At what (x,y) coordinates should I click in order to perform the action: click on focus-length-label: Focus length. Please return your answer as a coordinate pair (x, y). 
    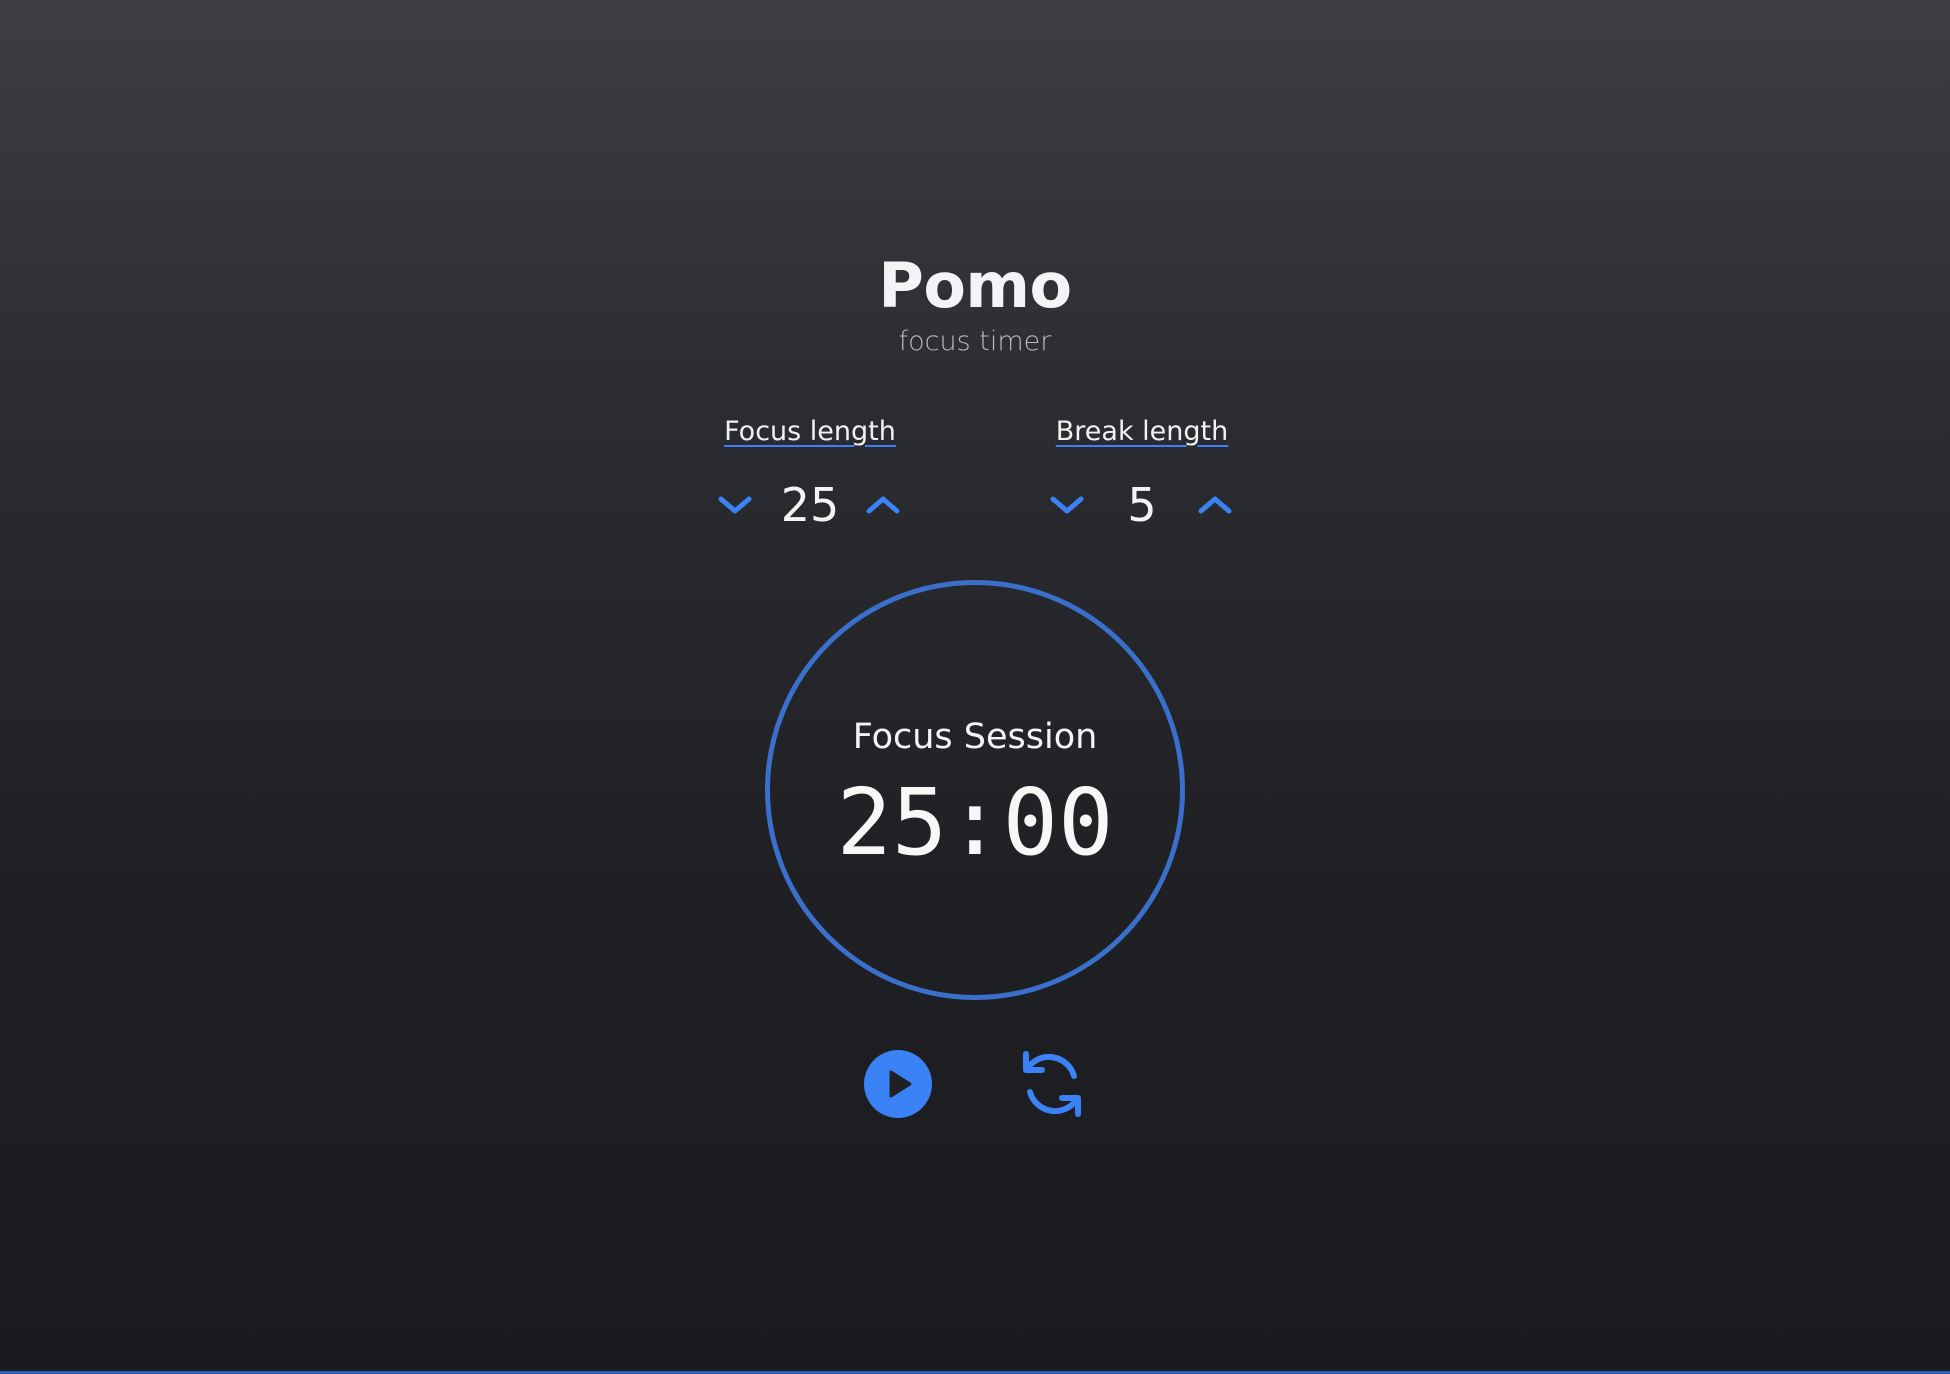
    Looking at the image, I should click on (810, 432).